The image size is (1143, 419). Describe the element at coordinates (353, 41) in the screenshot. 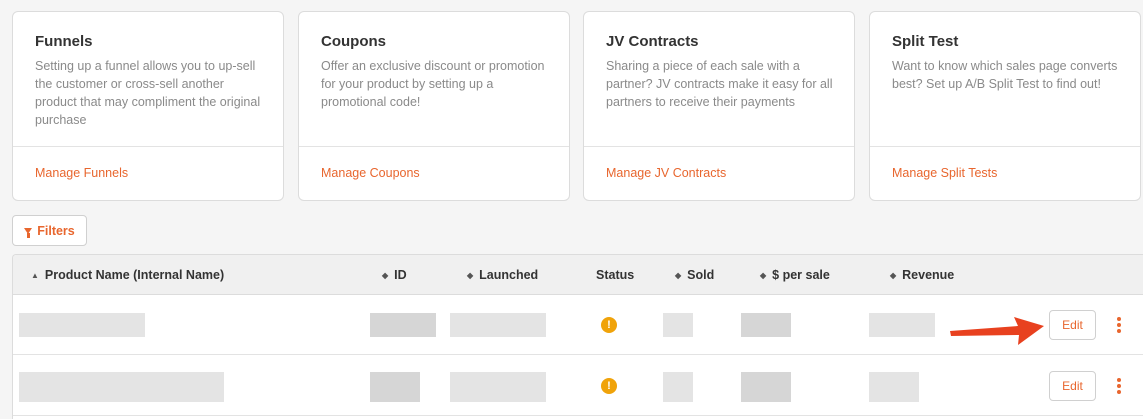

I see `card-title: Coupons` at that location.